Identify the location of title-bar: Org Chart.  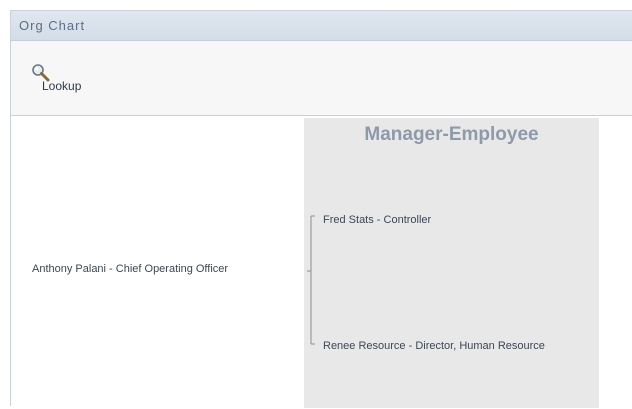
(321, 26).